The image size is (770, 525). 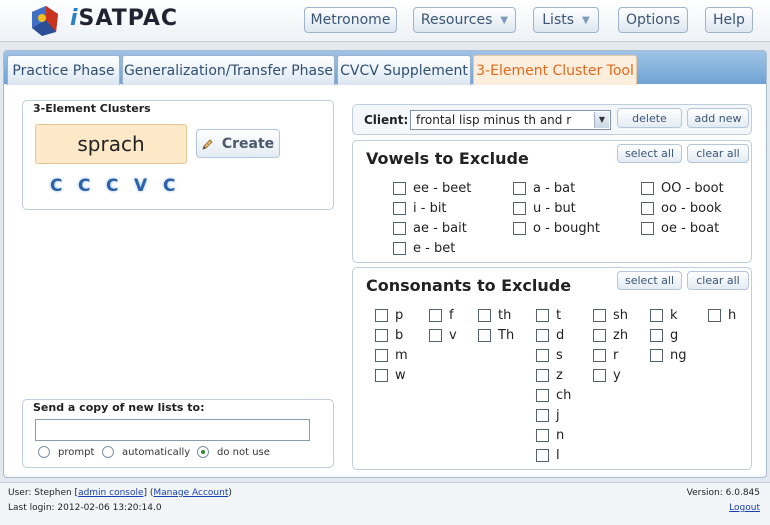 I want to click on cluster-panel-title: 3-Element Clusters, so click(x=92, y=108).